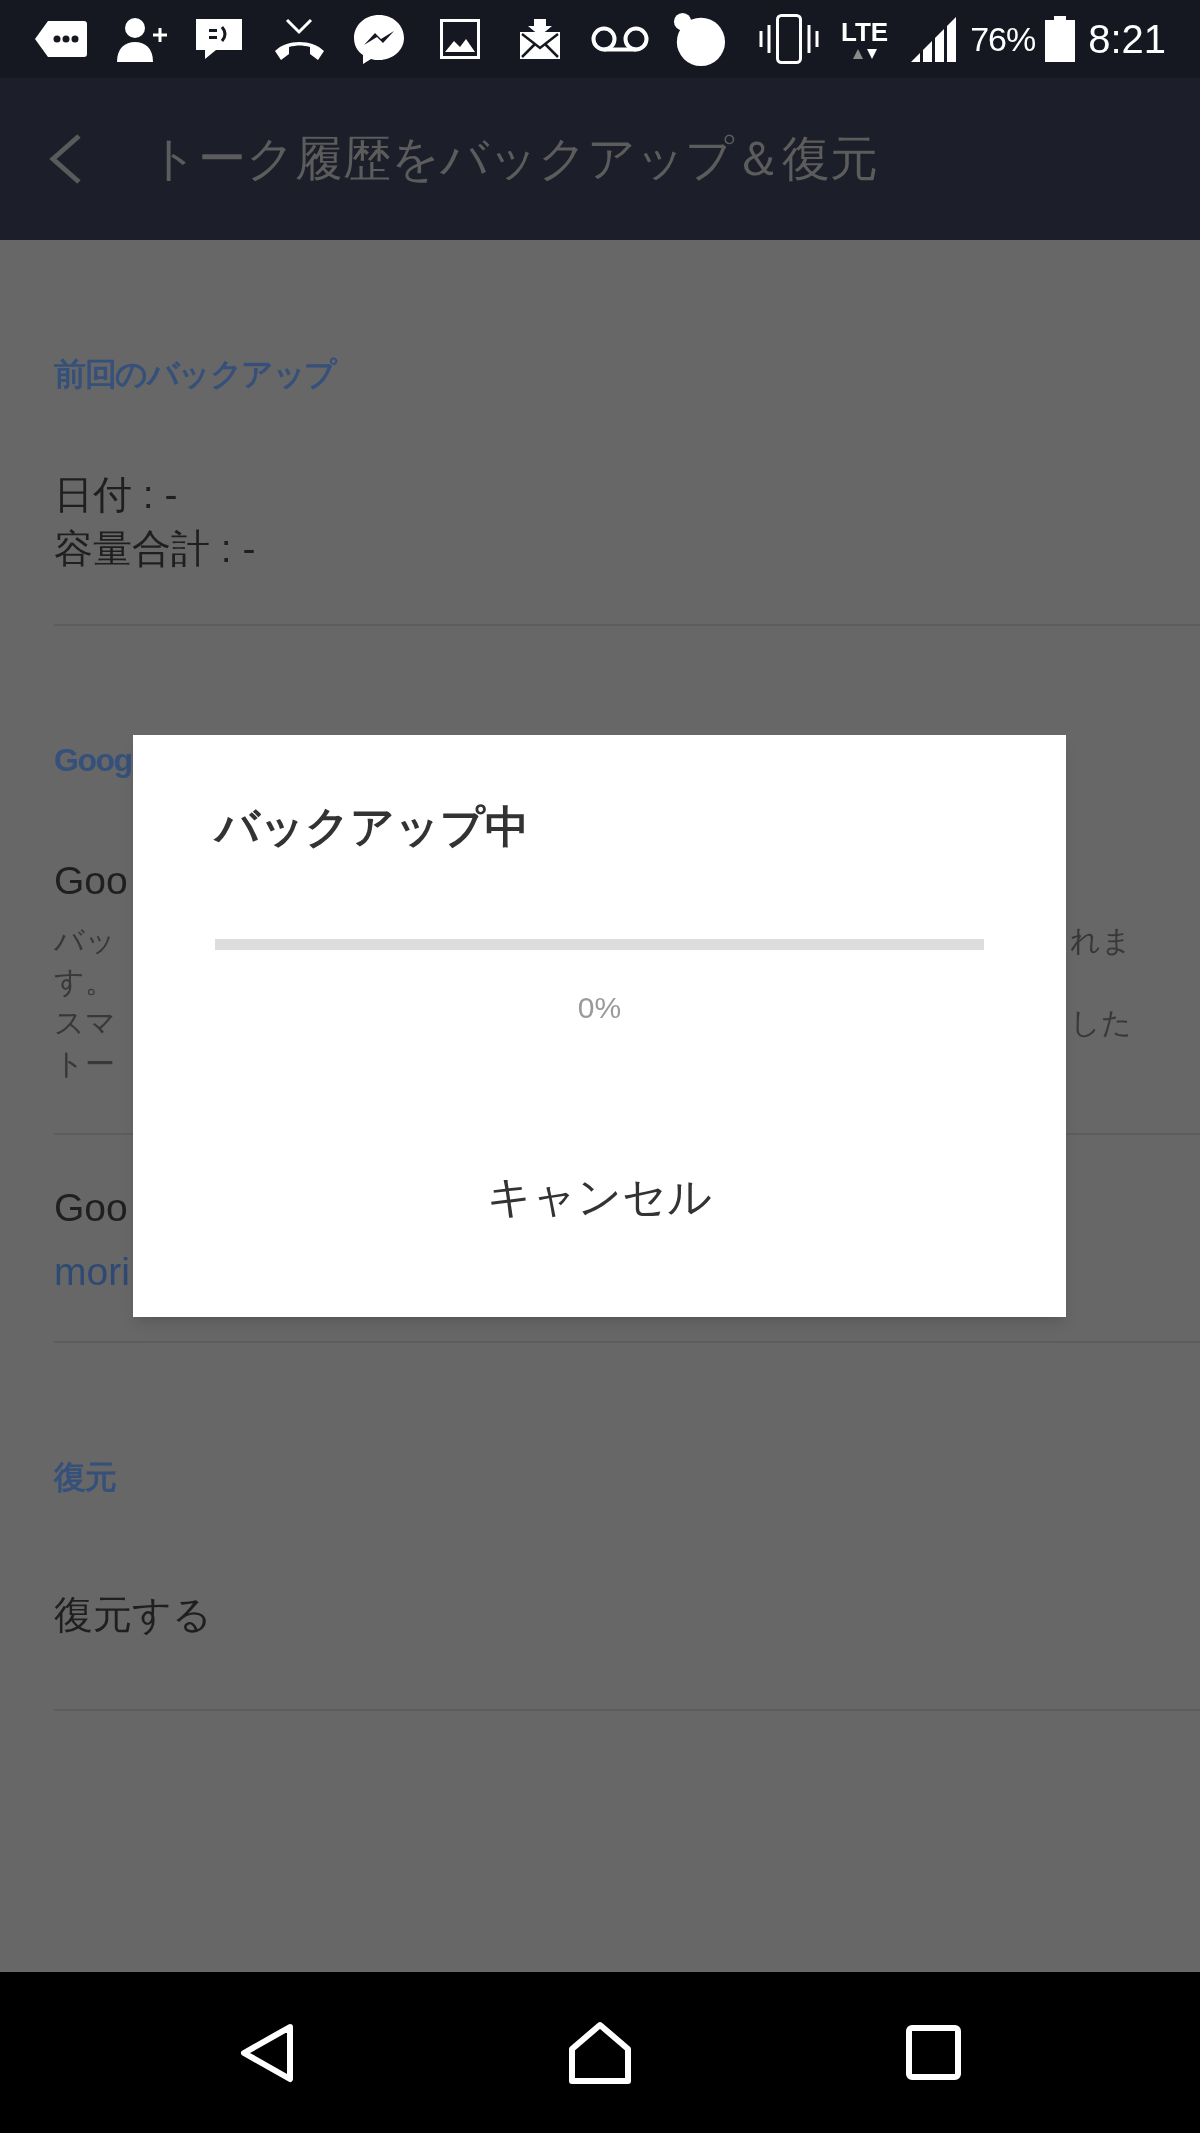 This screenshot has height=2133, width=1200. What do you see at coordinates (1127, 39) in the screenshot?
I see `clock-time: 8:21` at bounding box center [1127, 39].